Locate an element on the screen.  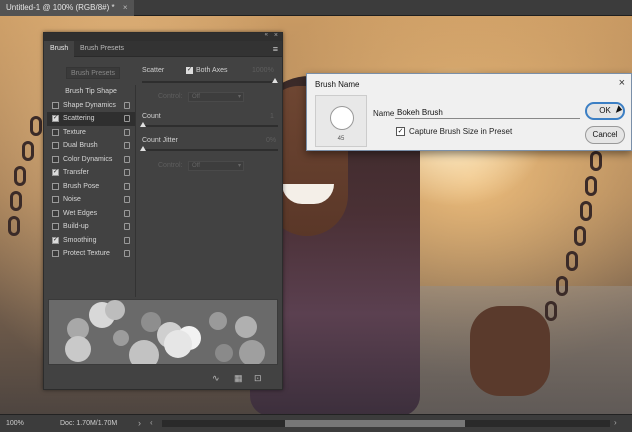
option-label: Brush Tip Shape is located at coordinates (91, 91).